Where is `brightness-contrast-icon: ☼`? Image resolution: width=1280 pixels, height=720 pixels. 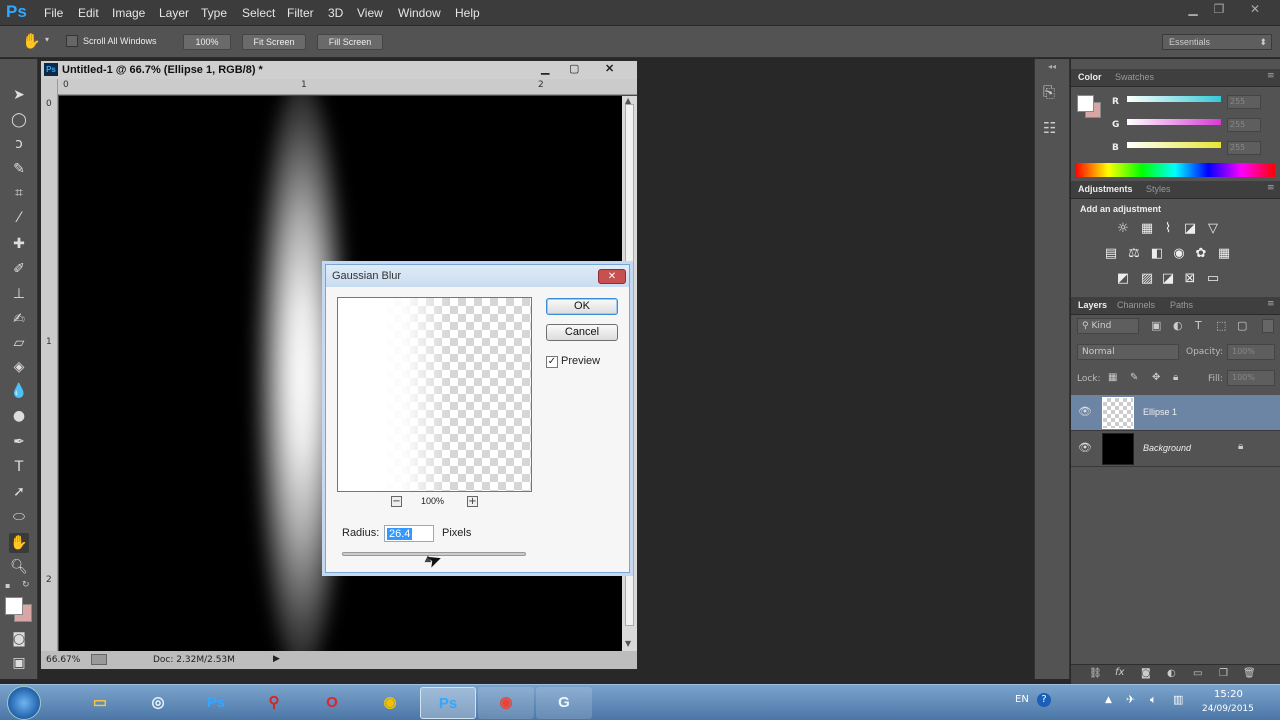 brightness-contrast-icon: ☼ is located at coordinates (1123, 229).